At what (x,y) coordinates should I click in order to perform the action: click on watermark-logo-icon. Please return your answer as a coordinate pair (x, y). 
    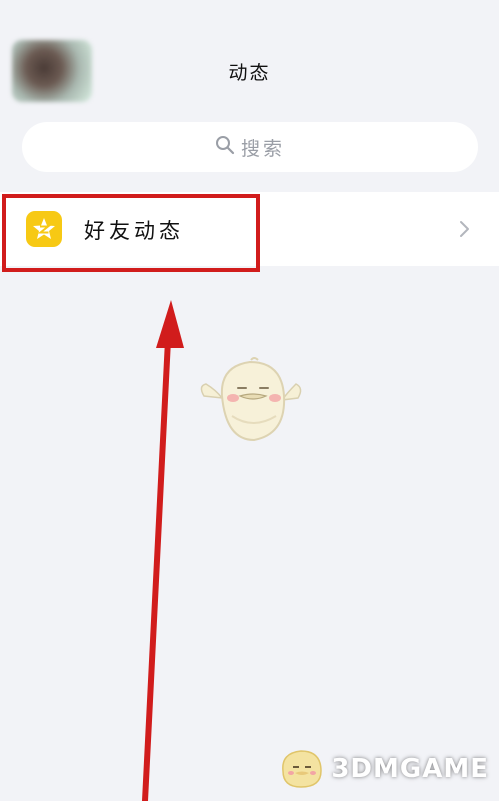
    Looking at the image, I should click on (302, 769).